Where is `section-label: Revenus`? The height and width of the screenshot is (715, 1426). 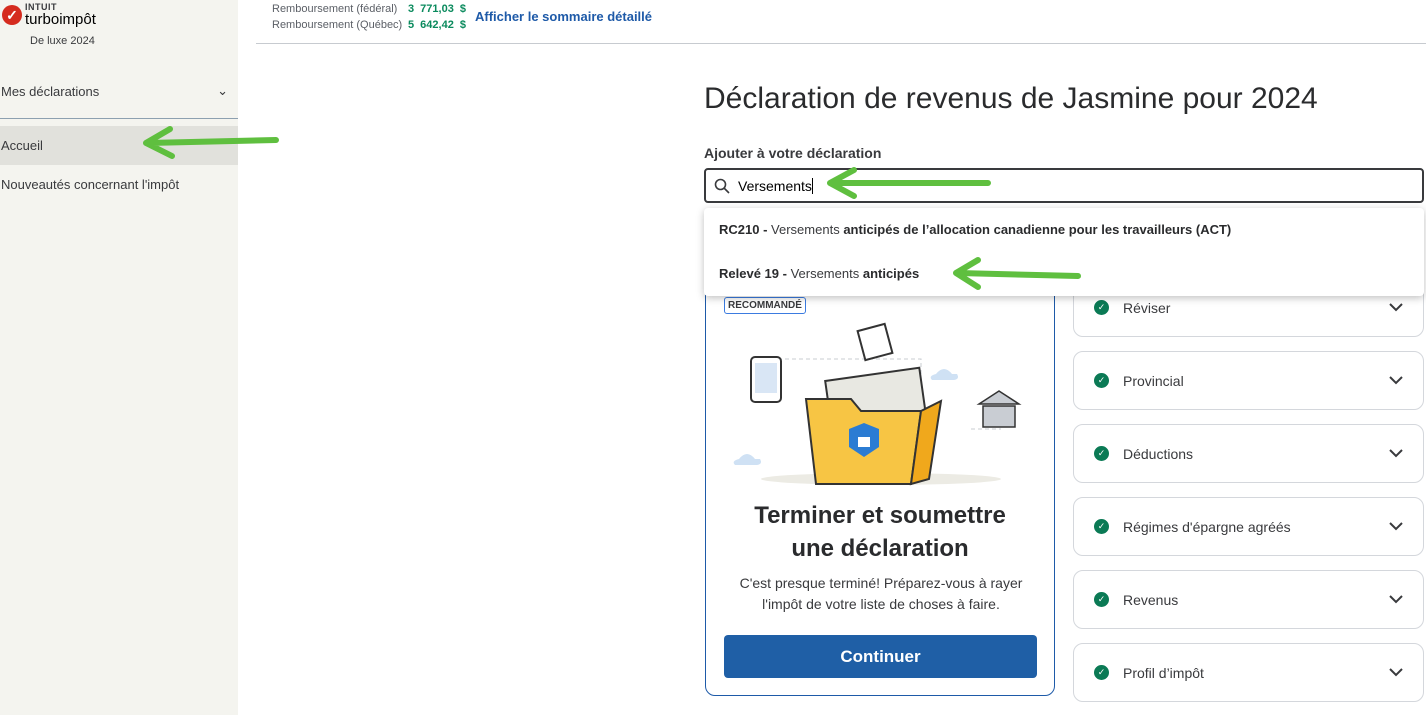 section-label: Revenus is located at coordinates (1151, 599).